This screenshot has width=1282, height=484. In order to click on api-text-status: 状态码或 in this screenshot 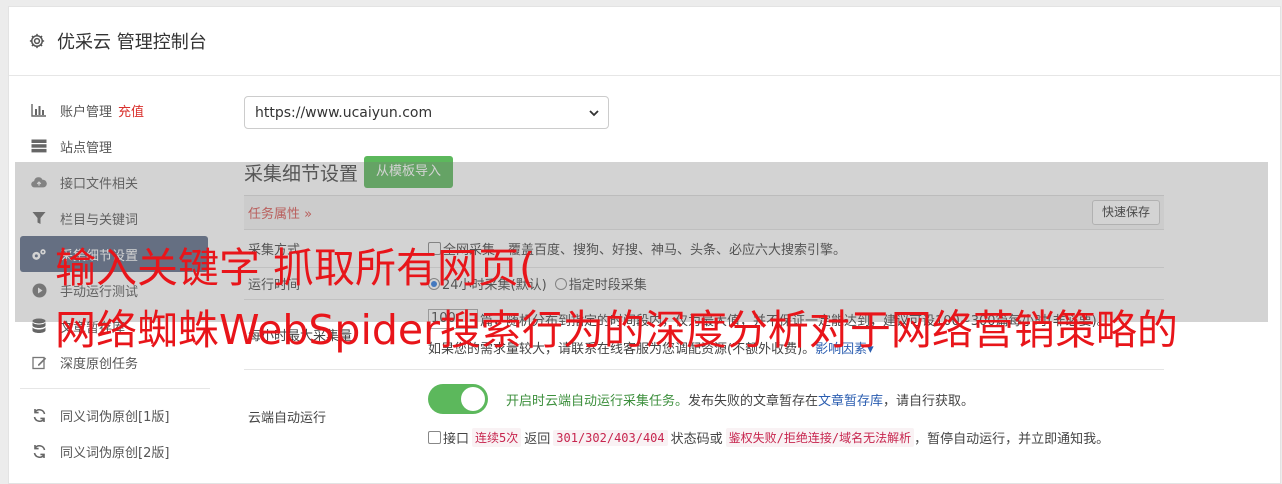, I will do `click(696, 439)`.